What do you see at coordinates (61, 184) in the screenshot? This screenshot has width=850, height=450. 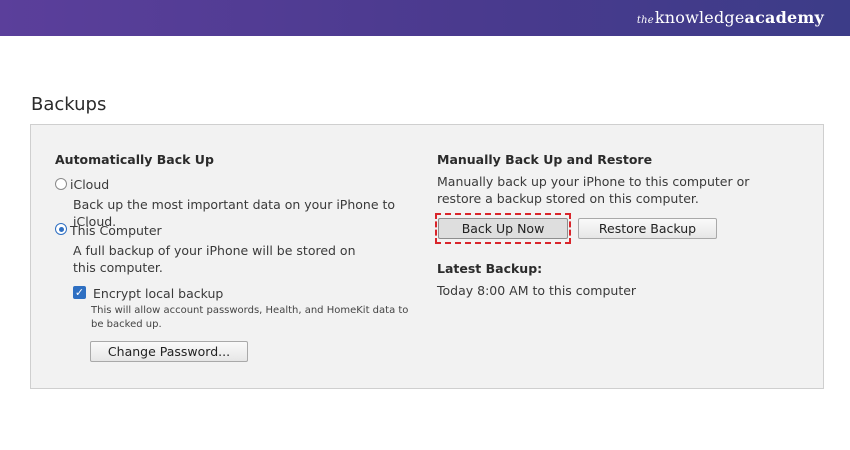 I see `icloud-radio` at bounding box center [61, 184].